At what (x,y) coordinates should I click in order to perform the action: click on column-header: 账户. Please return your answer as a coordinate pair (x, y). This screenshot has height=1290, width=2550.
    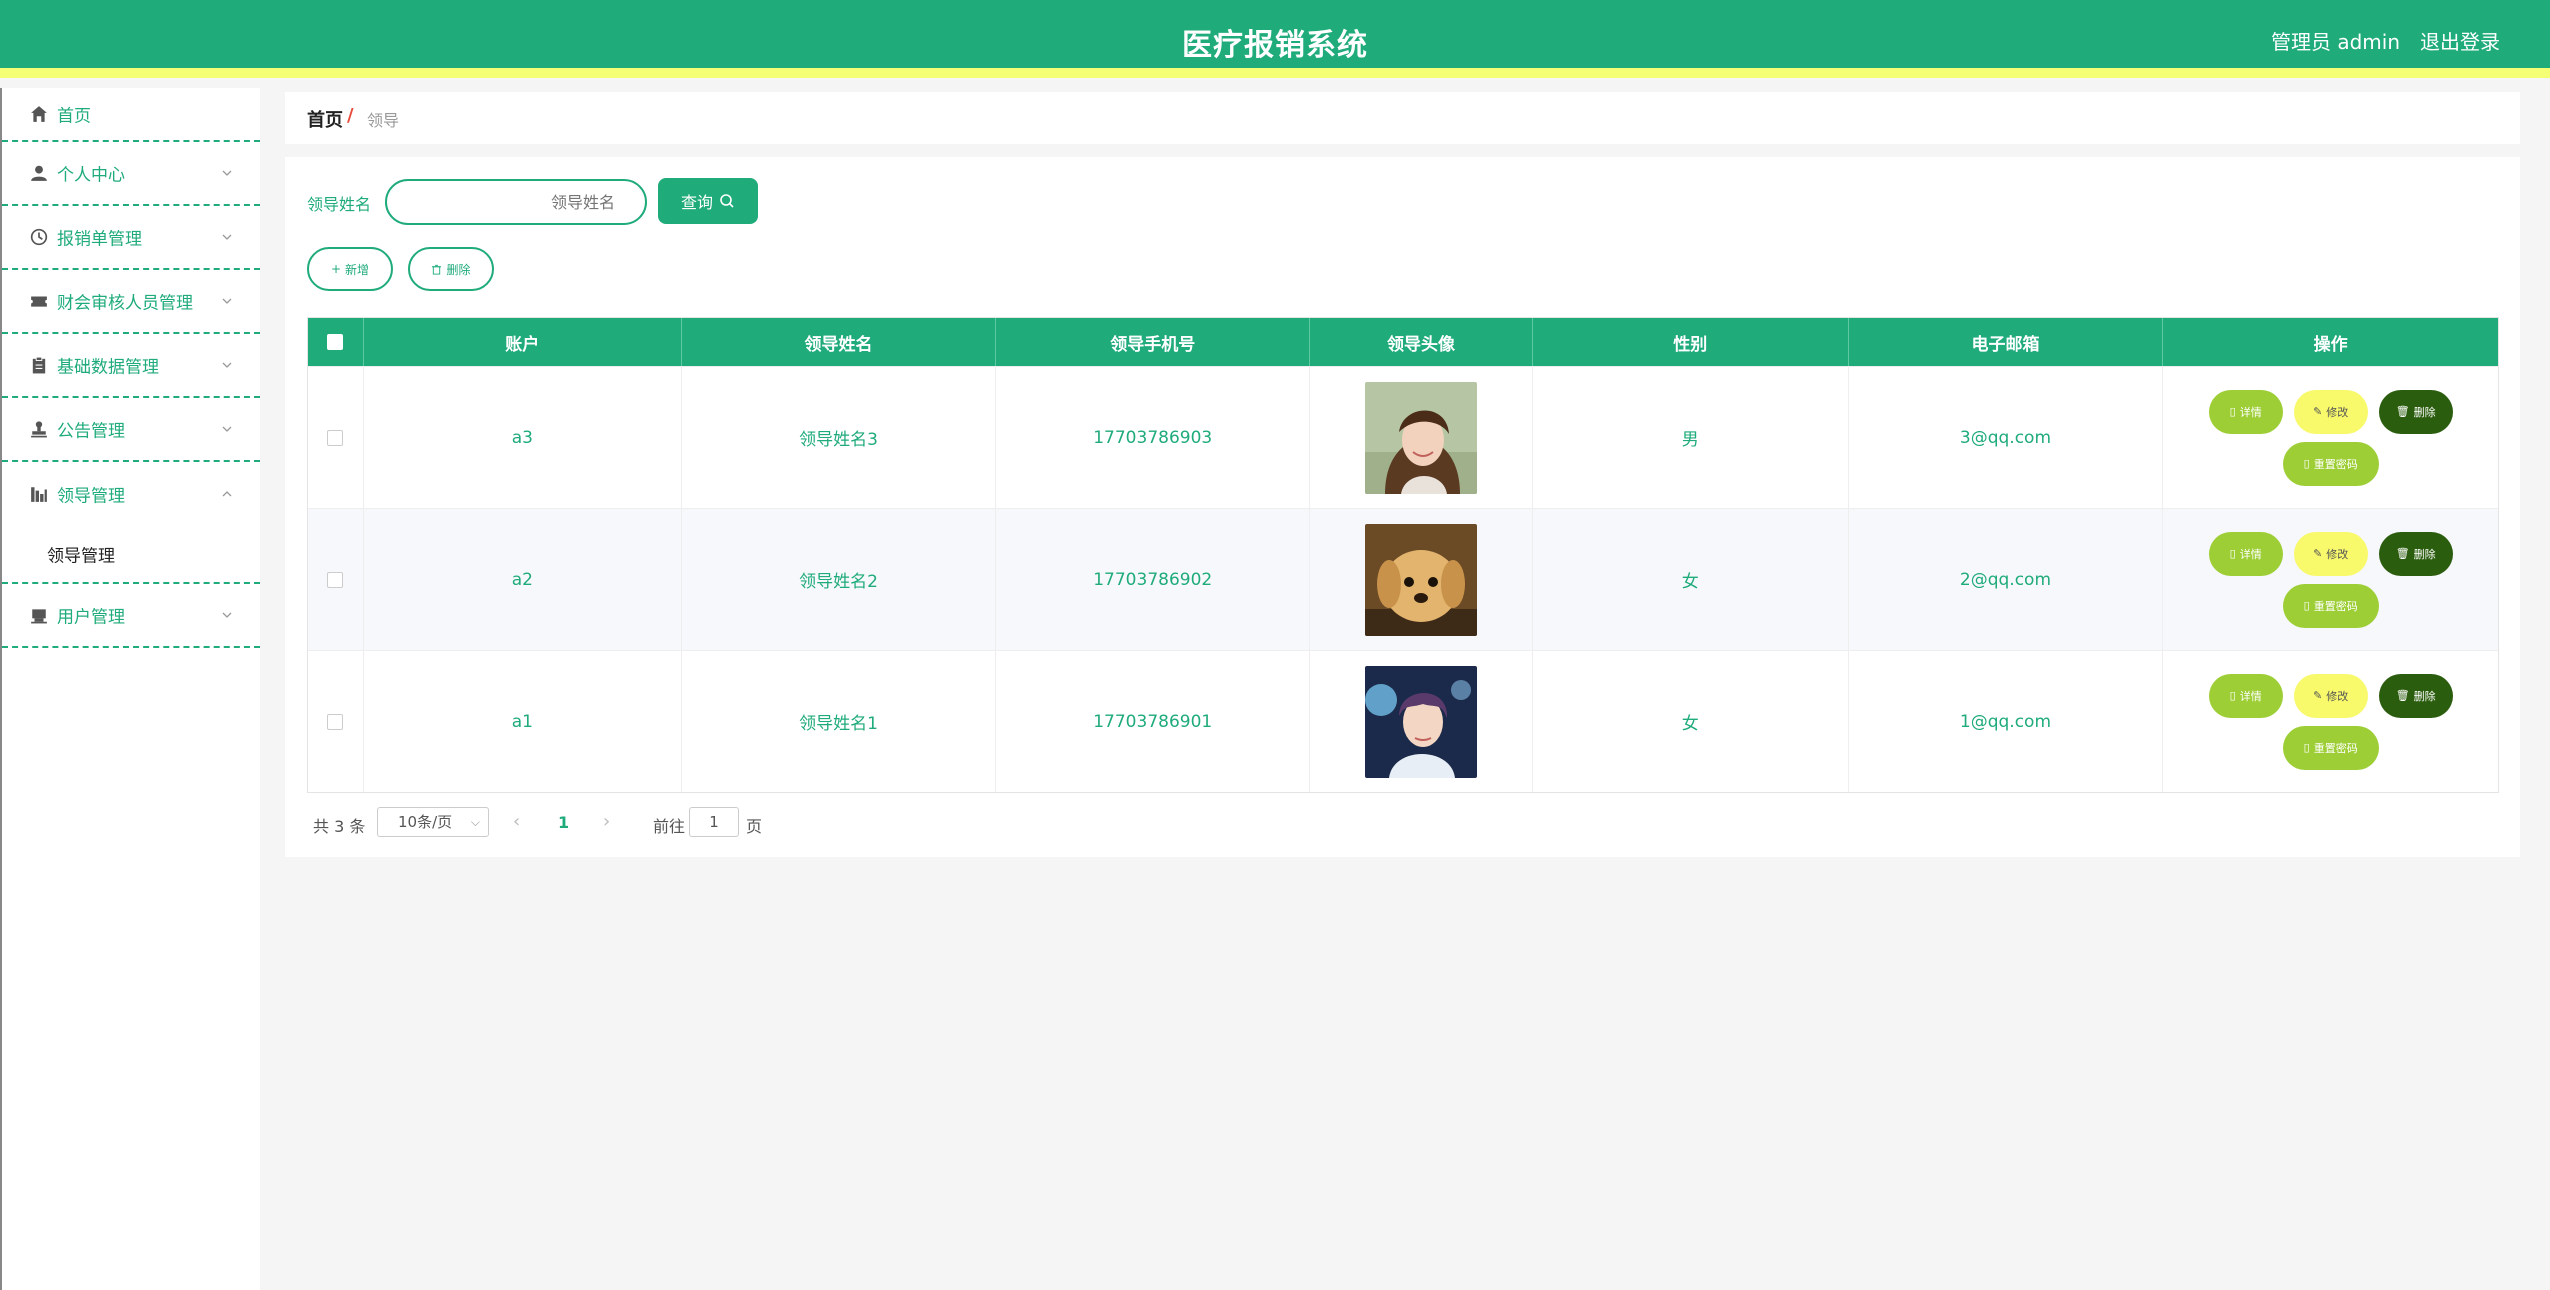
    Looking at the image, I should click on (523, 342).